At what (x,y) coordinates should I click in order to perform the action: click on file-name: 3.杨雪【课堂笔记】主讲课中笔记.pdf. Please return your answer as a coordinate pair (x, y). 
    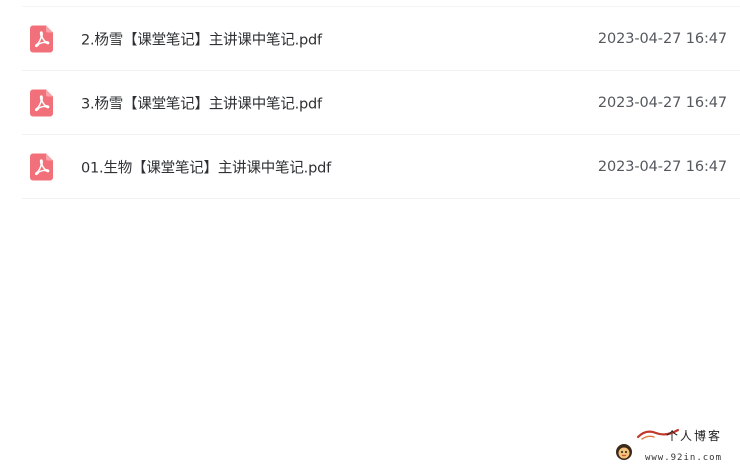
    Looking at the image, I should click on (201, 102).